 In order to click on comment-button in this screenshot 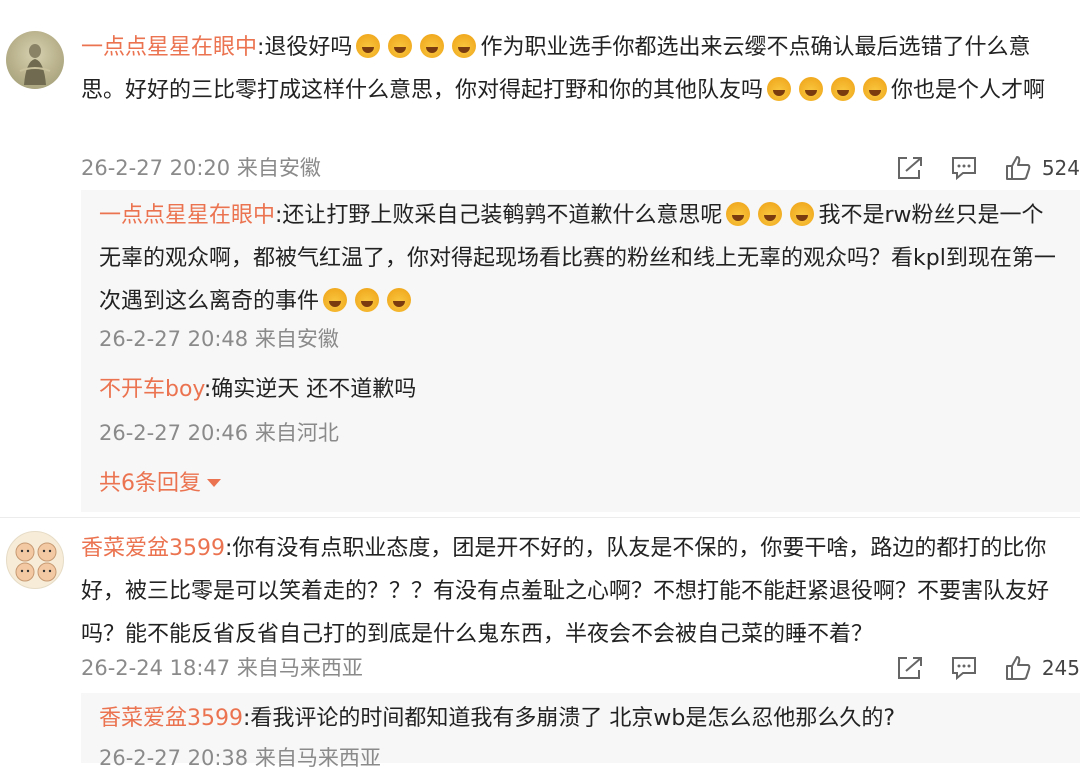, I will do `click(964, 668)`.